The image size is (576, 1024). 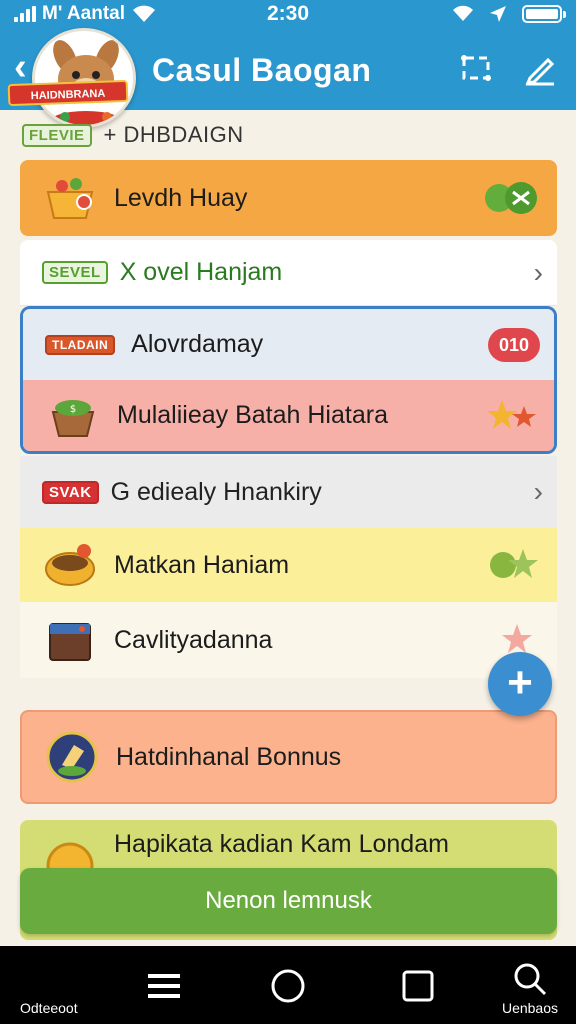 What do you see at coordinates (84, 78) in the screenshot?
I see `mascot-logo` at bounding box center [84, 78].